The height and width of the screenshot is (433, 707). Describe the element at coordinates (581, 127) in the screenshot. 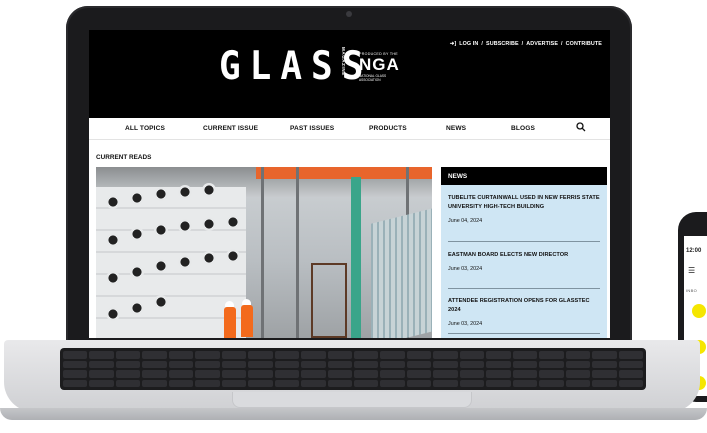

I see `search-icon` at that location.